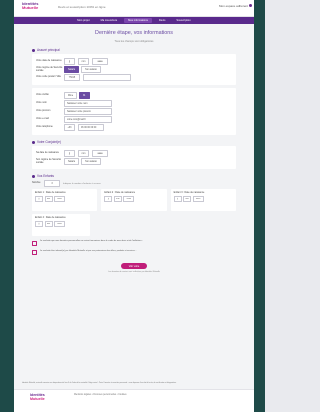  Describe the element at coordinates (177, 199) in the screenshot. I see `child-3-day-input: jj` at that location.